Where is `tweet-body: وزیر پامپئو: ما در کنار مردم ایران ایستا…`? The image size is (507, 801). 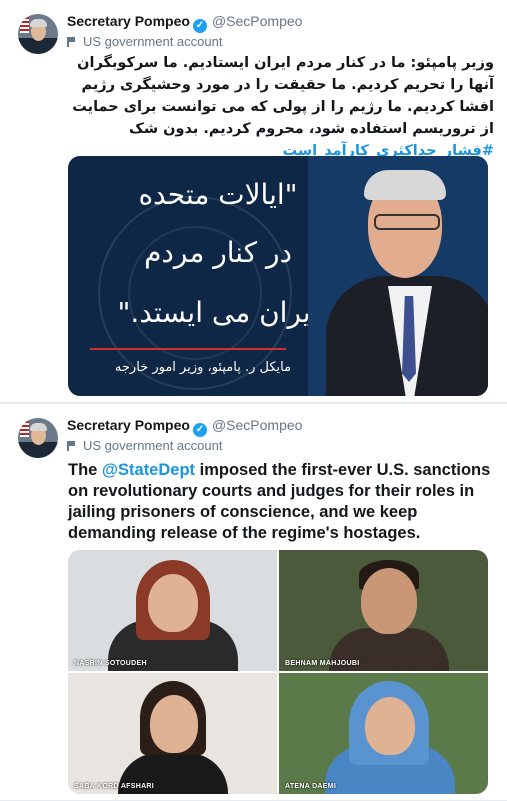
tweet-body: وزیر پامپئو: ما در کنار مردم ایران ایستا… is located at coordinates (283, 96).